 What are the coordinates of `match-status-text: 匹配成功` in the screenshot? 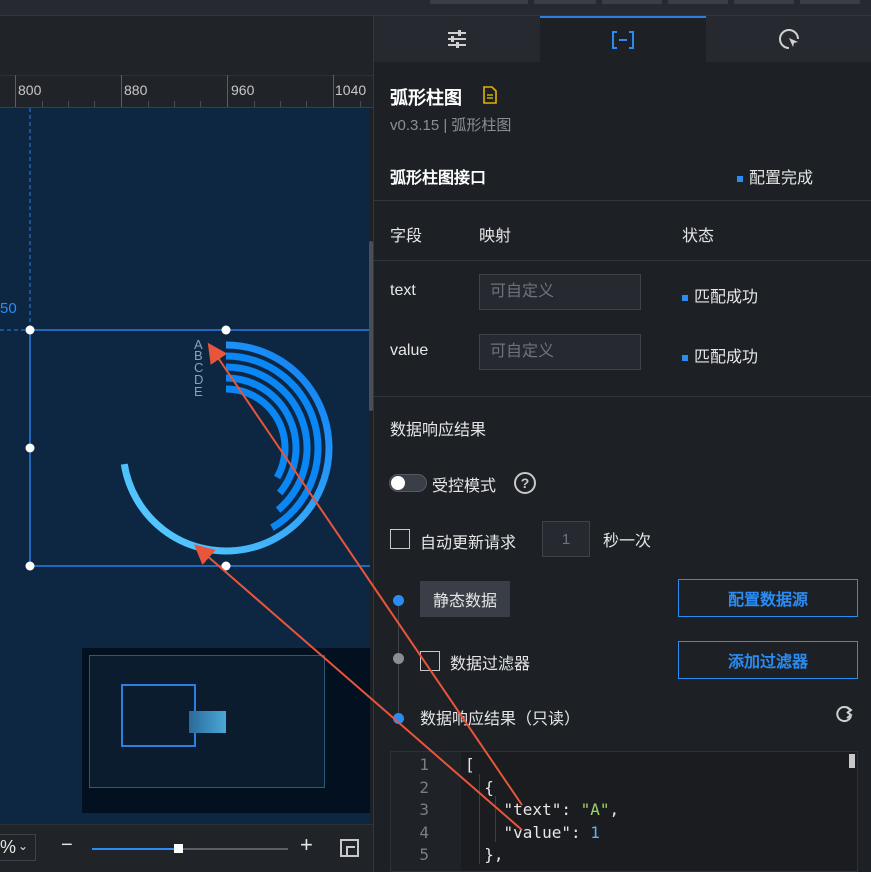 It's located at (720, 295).